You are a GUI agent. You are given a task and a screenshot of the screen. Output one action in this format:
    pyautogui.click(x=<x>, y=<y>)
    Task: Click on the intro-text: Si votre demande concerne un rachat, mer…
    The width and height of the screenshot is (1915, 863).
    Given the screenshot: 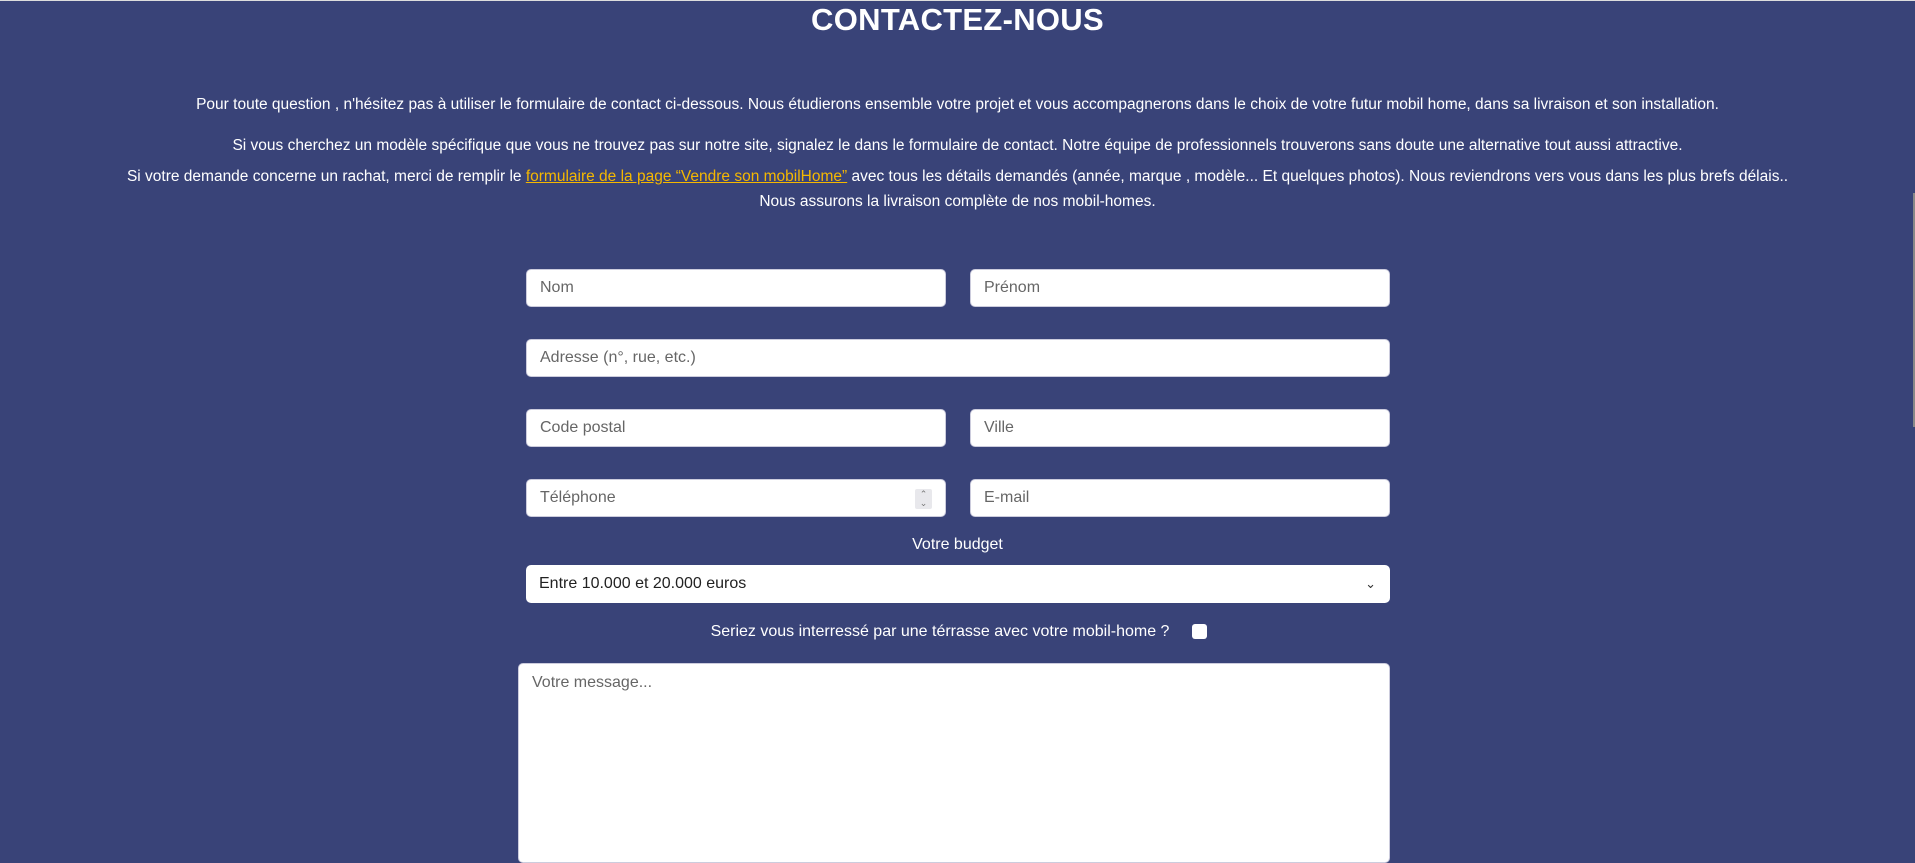 What is the action you would take?
    pyautogui.click(x=326, y=176)
    